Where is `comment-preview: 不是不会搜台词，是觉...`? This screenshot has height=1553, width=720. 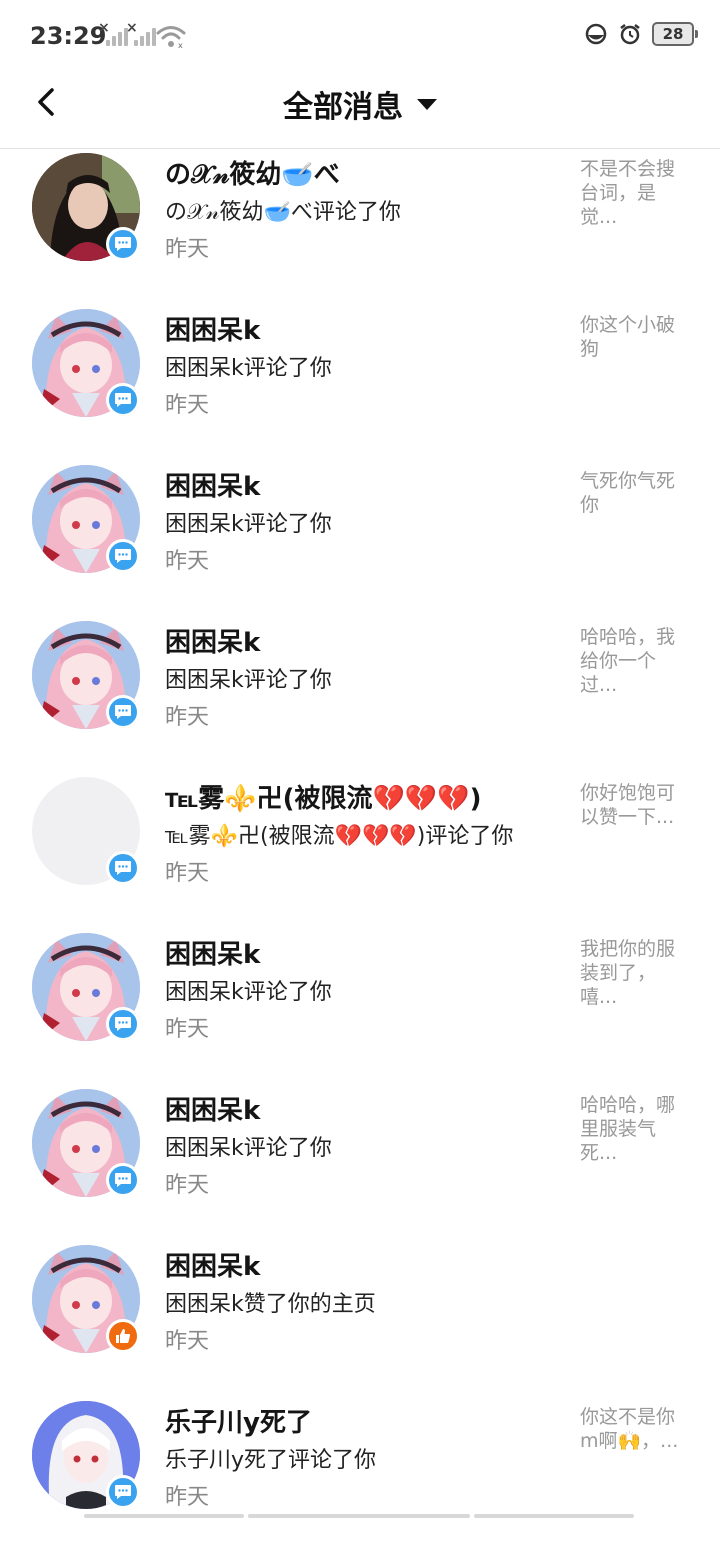 comment-preview: 不是不会搜台词，是觉... is located at coordinates (628, 193).